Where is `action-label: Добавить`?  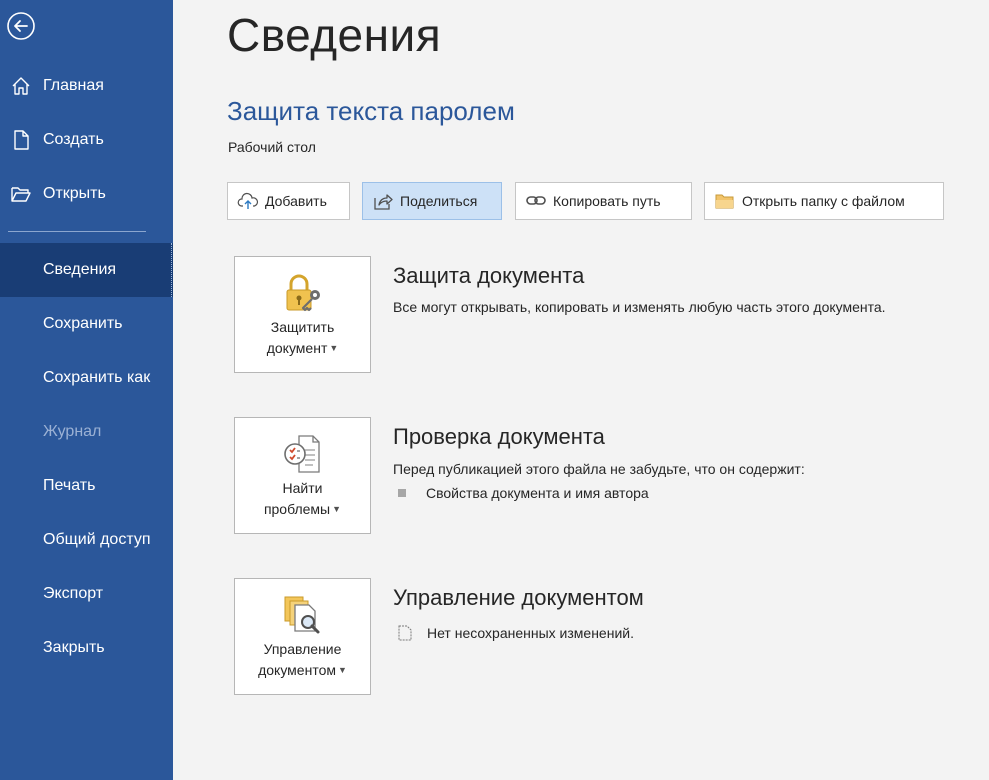
action-label: Добавить is located at coordinates (296, 201).